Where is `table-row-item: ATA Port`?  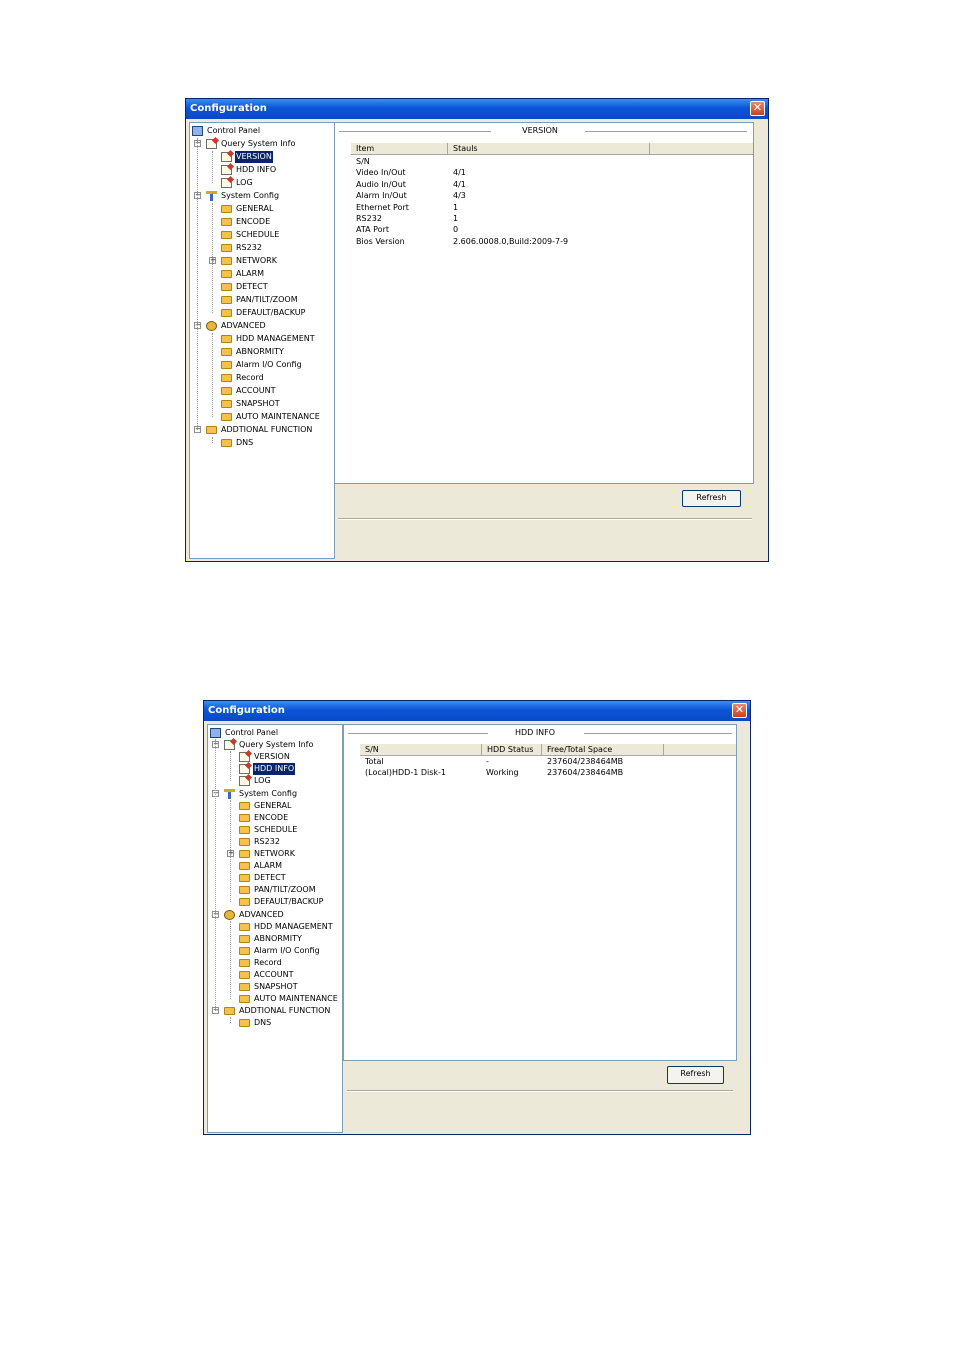 table-row-item: ATA Port is located at coordinates (372, 230).